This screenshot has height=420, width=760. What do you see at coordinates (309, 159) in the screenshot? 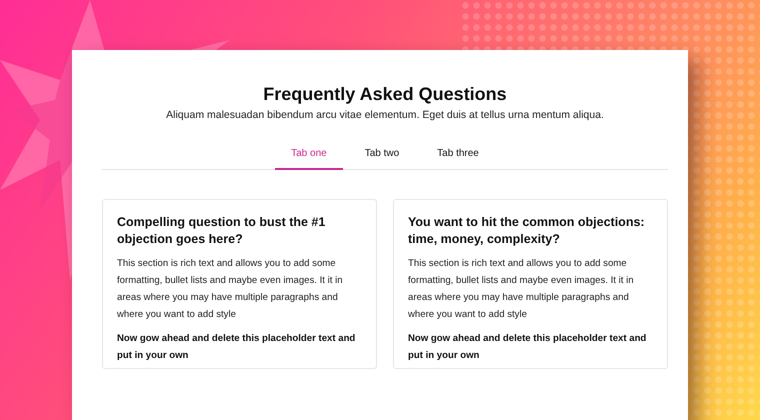
I see `tab: Tab one` at bounding box center [309, 159].